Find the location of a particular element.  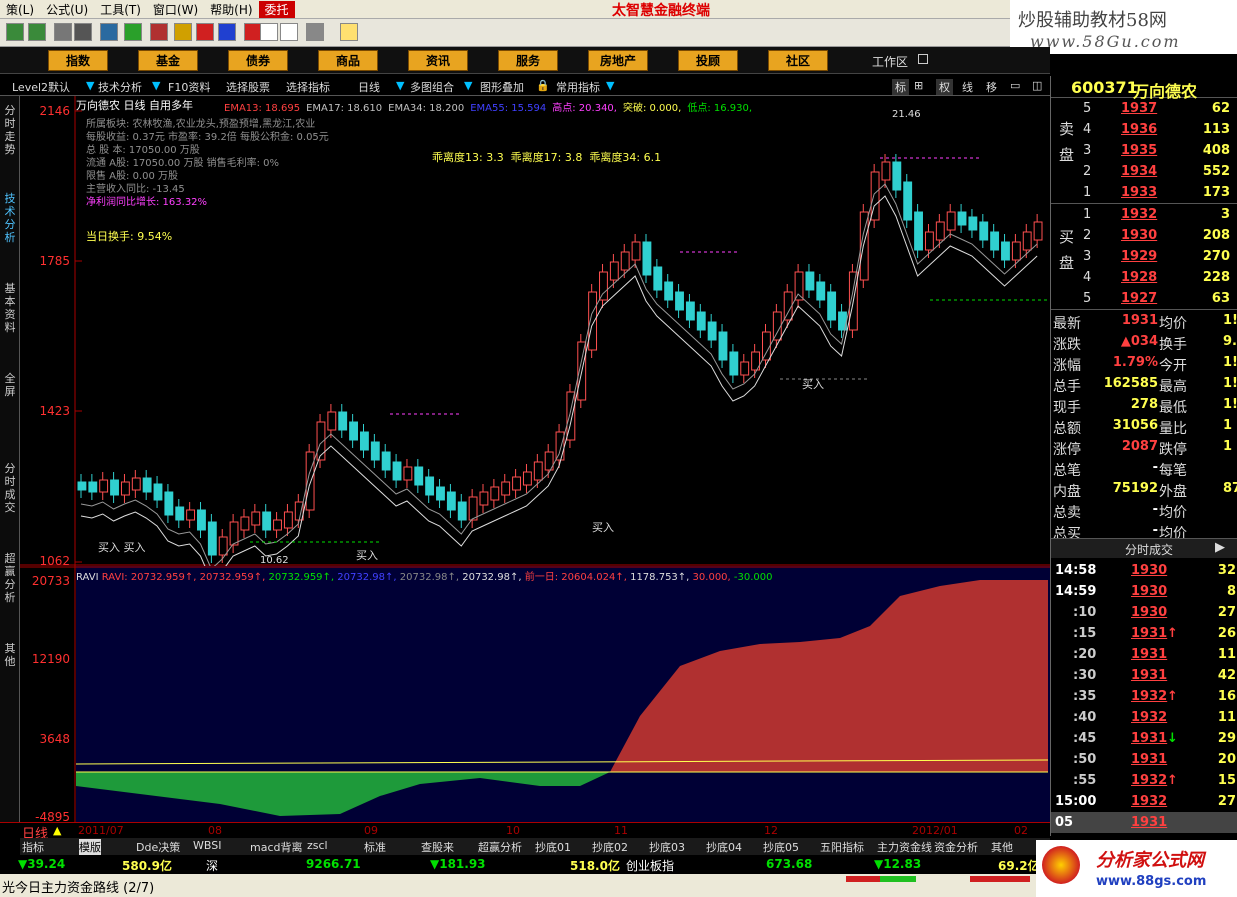

tab-select-indicator: 选择指标 is located at coordinates (308, 87).